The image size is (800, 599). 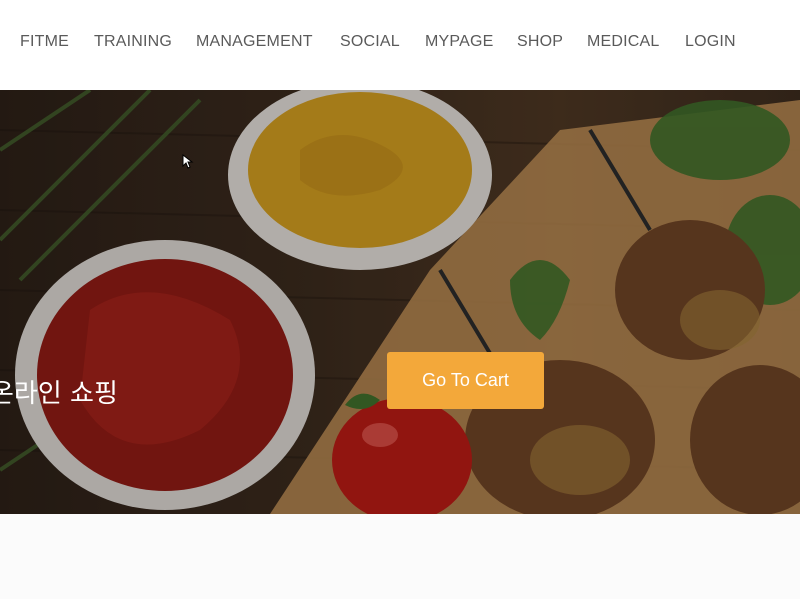 I want to click on nav-item-management: MANAGEMENT, so click(x=254, y=42).